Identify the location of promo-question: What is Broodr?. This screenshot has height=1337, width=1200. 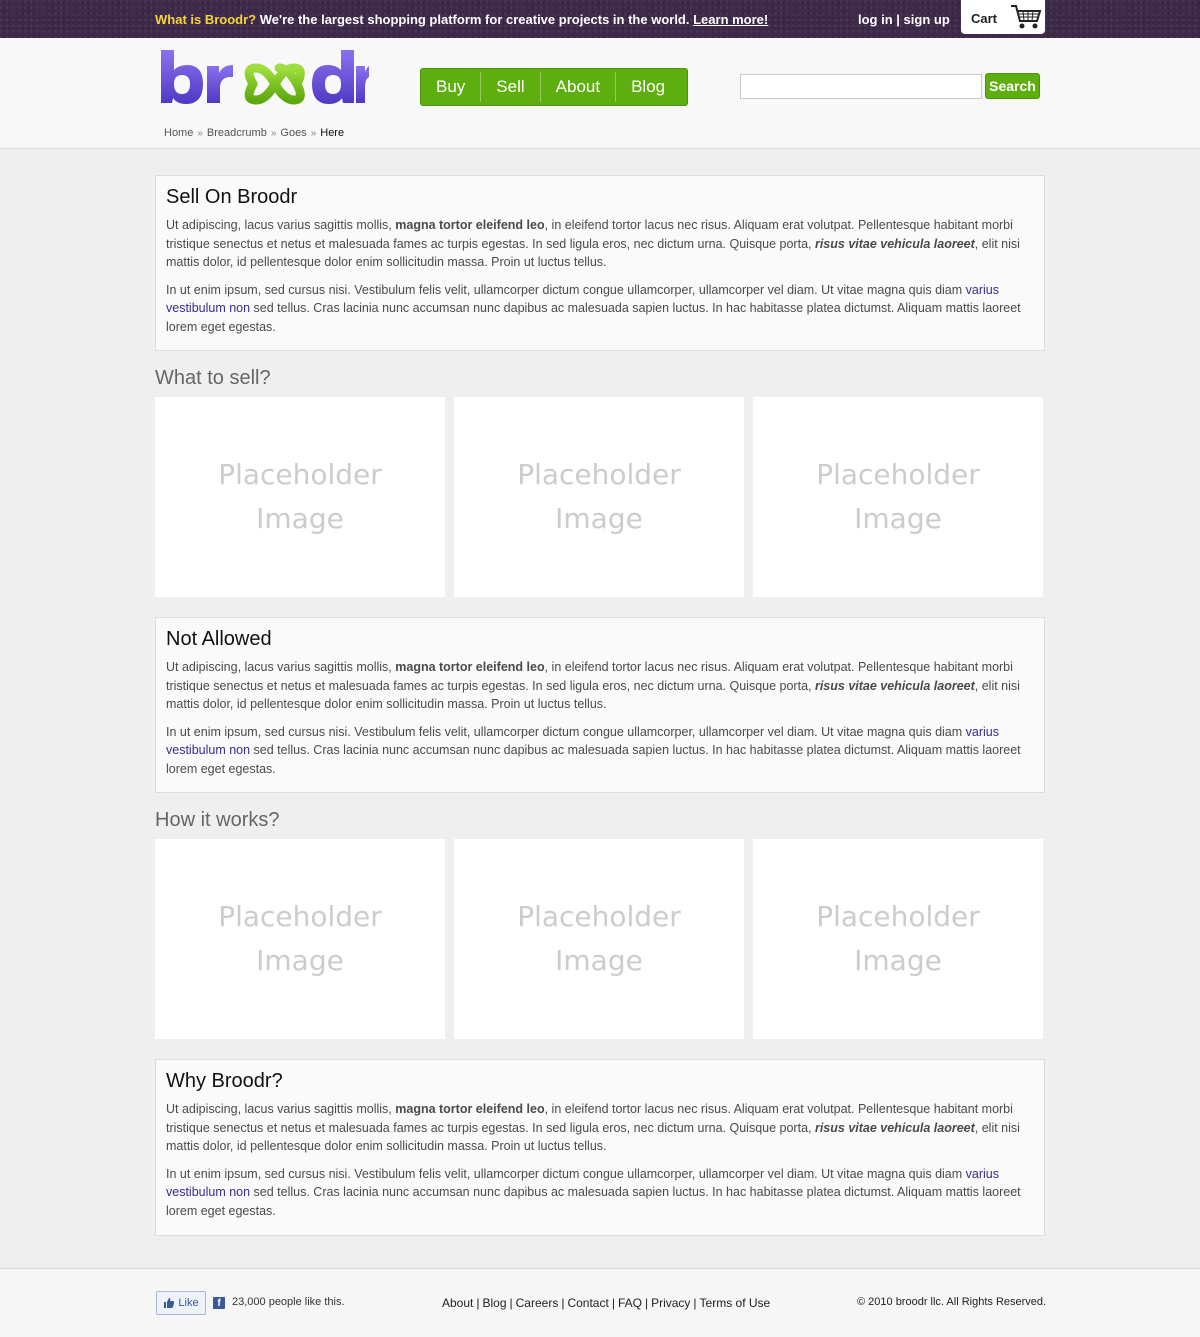
(206, 19).